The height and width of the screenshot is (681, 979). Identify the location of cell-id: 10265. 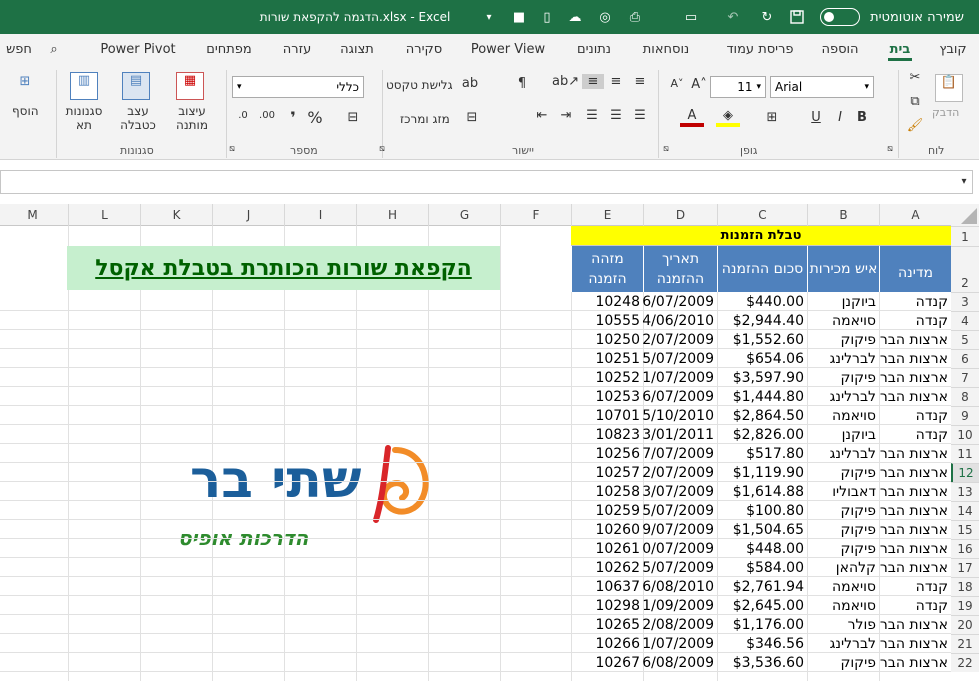
(607, 624).